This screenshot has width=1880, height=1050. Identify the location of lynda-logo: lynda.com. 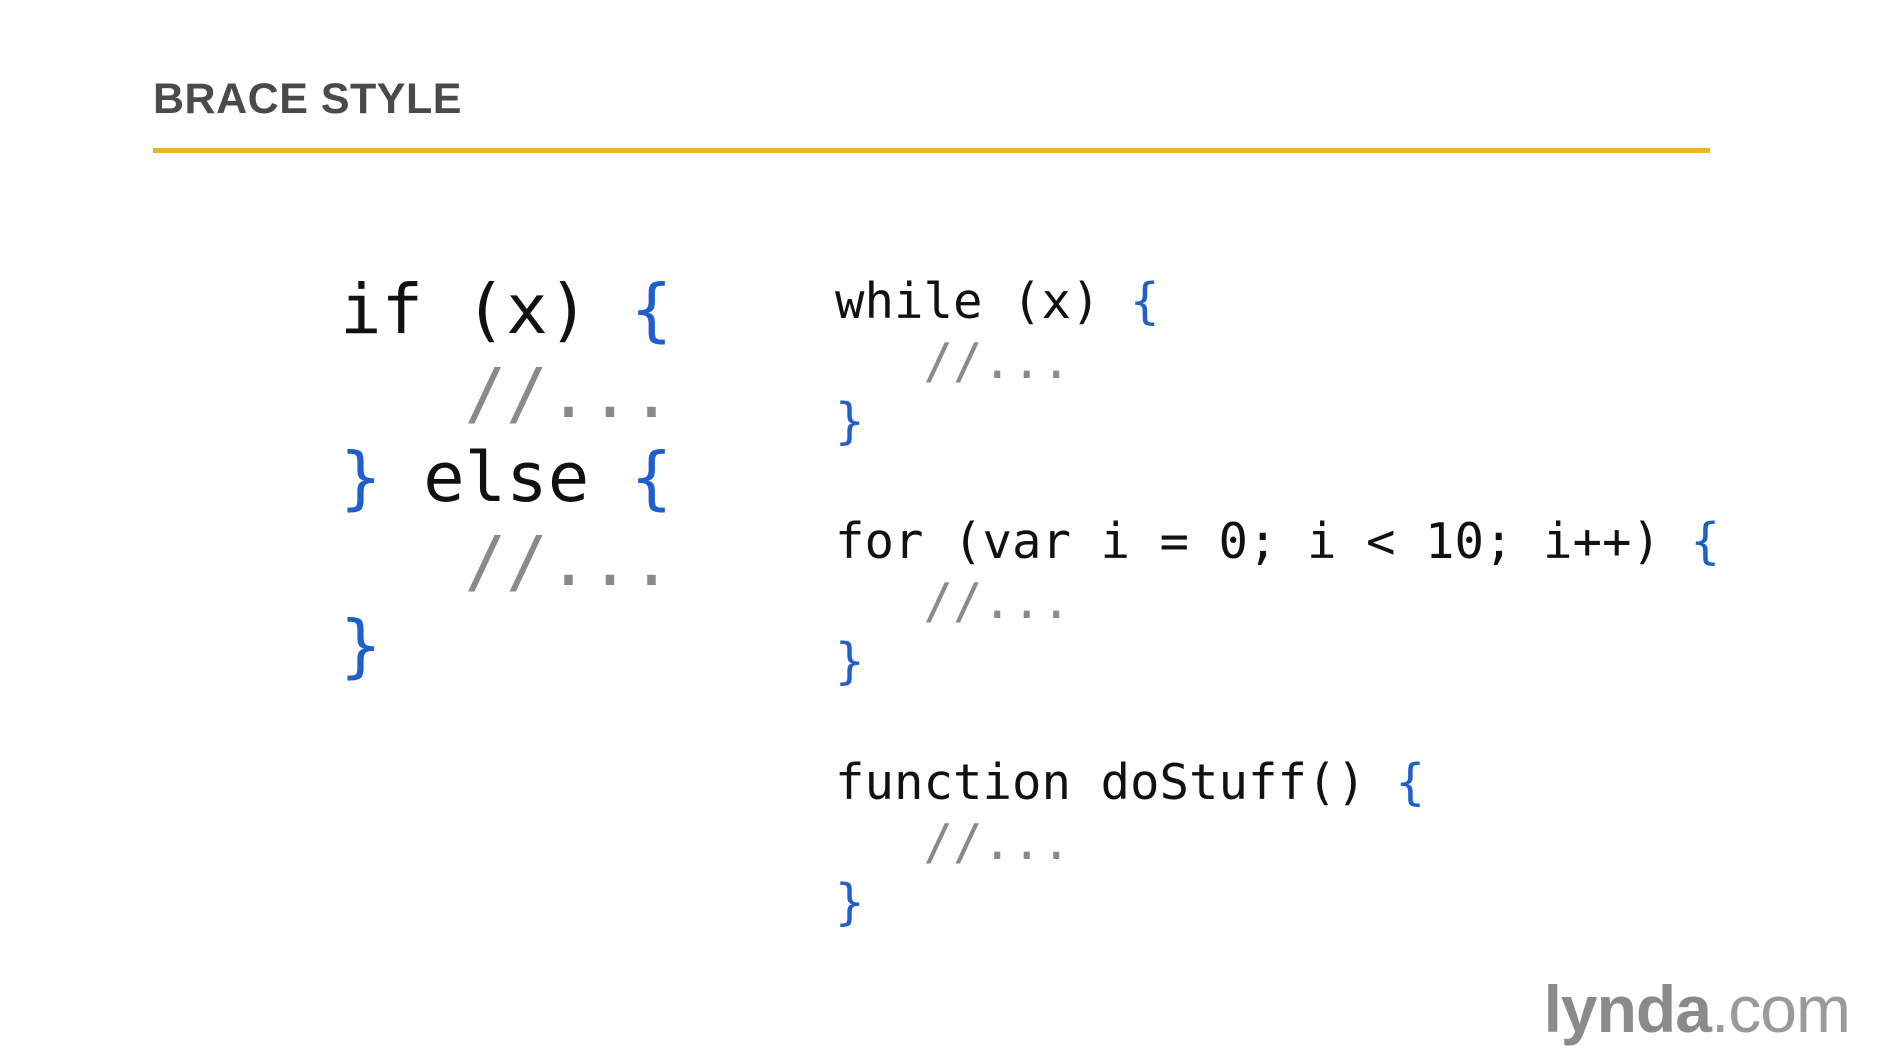
(1697, 1009).